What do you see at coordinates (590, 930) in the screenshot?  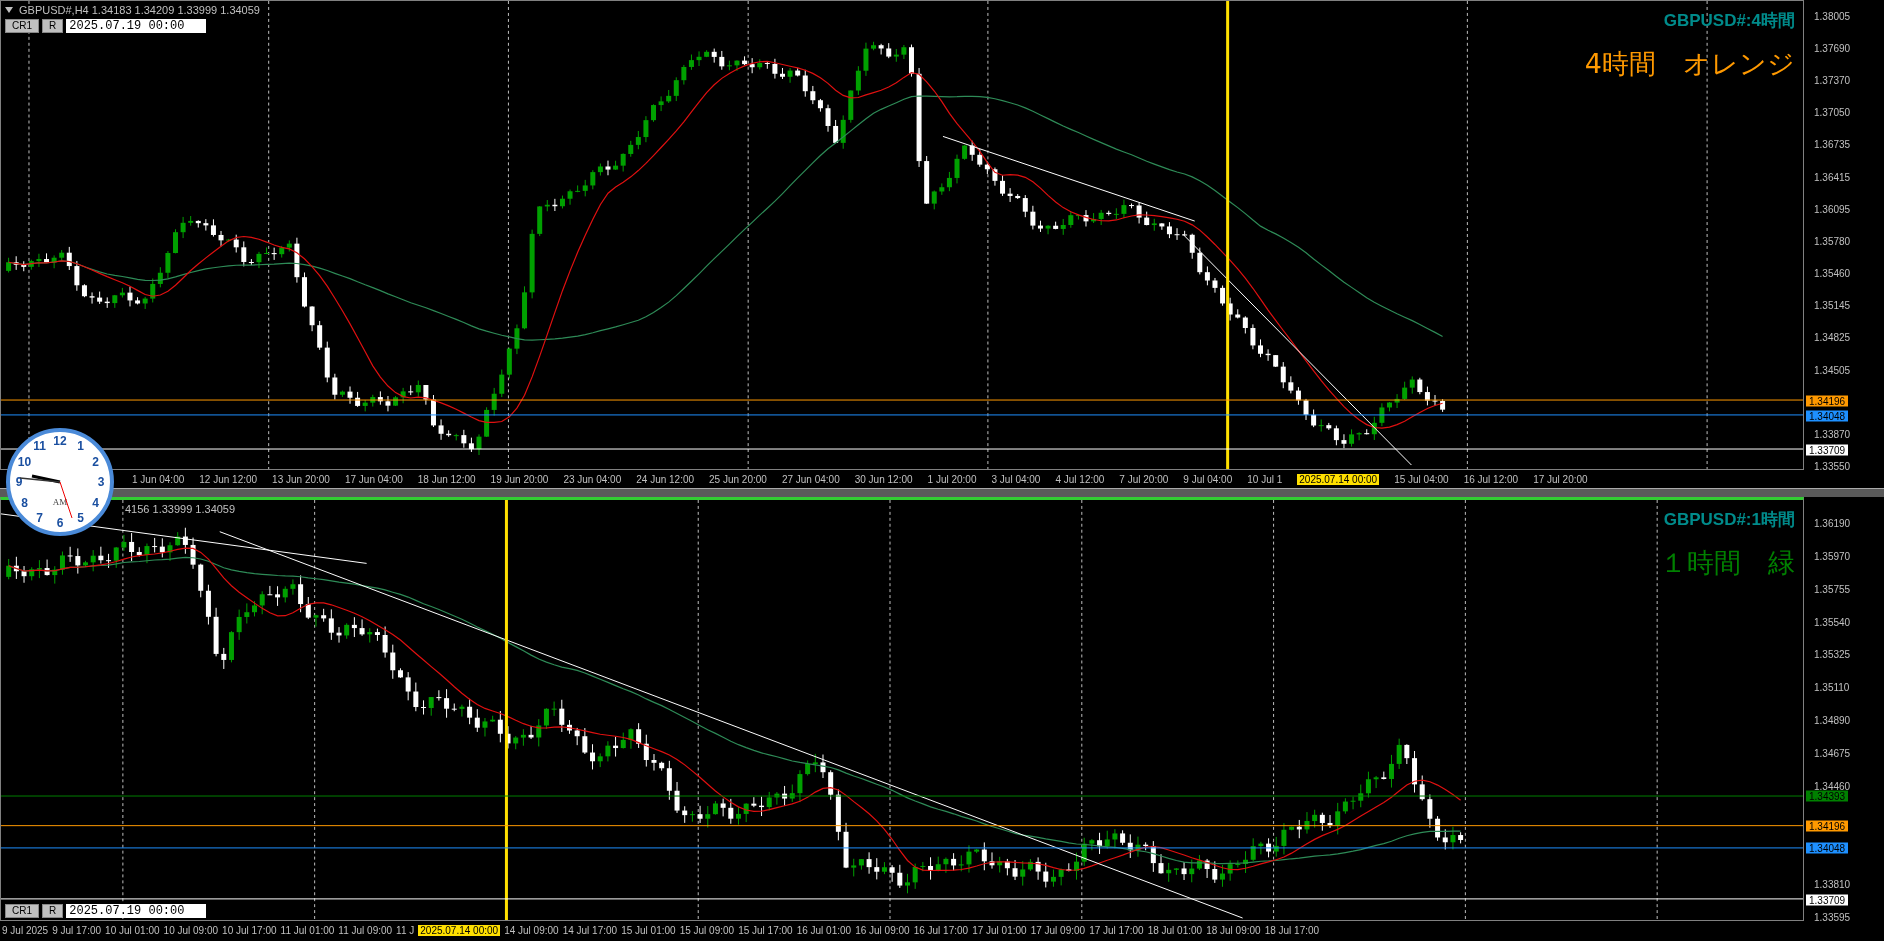 I see `time-label: 14 Jul 17:00` at bounding box center [590, 930].